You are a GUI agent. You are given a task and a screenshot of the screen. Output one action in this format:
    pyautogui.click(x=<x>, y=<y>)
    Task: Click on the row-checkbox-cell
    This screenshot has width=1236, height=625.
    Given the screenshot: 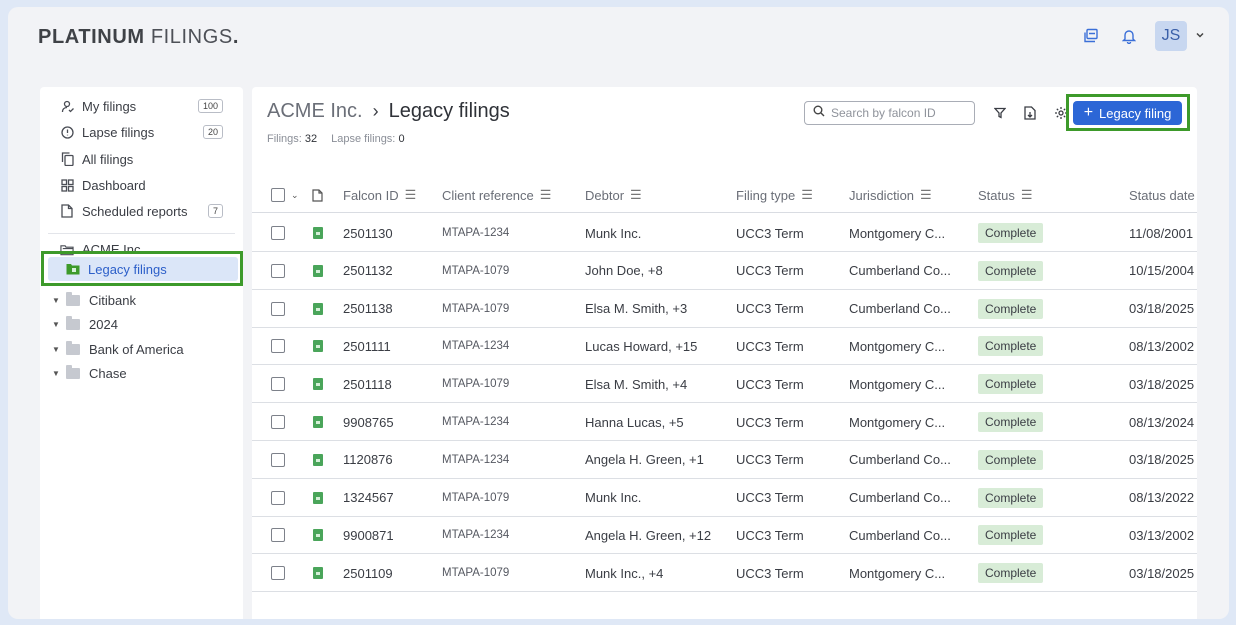 What is the action you would take?
    pyautogui.click(x=278, y=535)
    